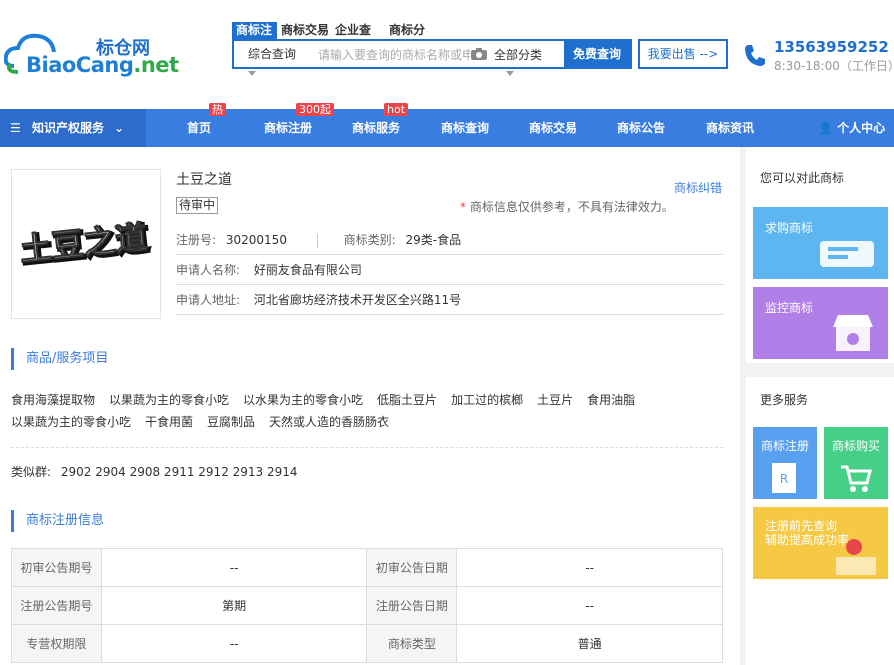 The image size is (894, 665). I want to click on ip-services-menu: ☰ 知识产权服务 ⌄, so click(73, 128).